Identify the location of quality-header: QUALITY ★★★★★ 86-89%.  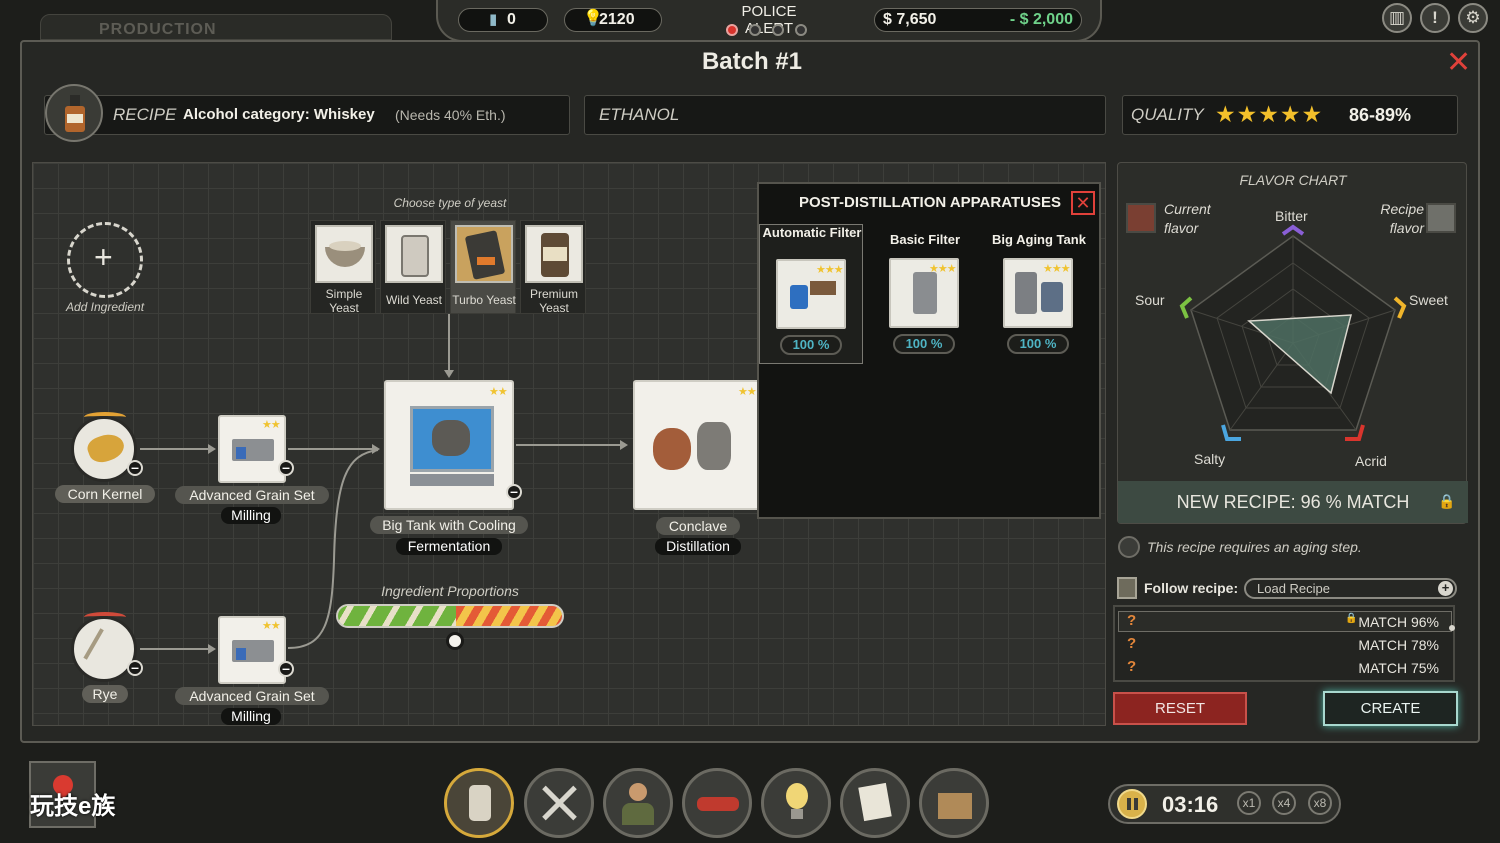
(1290, 115).